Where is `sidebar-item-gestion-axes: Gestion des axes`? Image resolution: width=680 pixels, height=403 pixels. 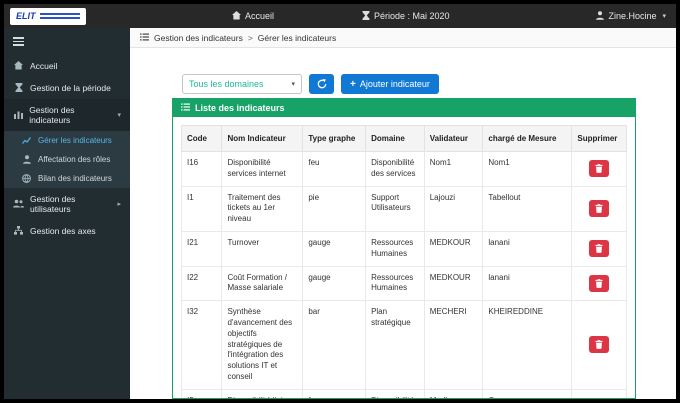
sidebar-item-gestion-axes: Gestion des axes is located at coordinates (67, 231).